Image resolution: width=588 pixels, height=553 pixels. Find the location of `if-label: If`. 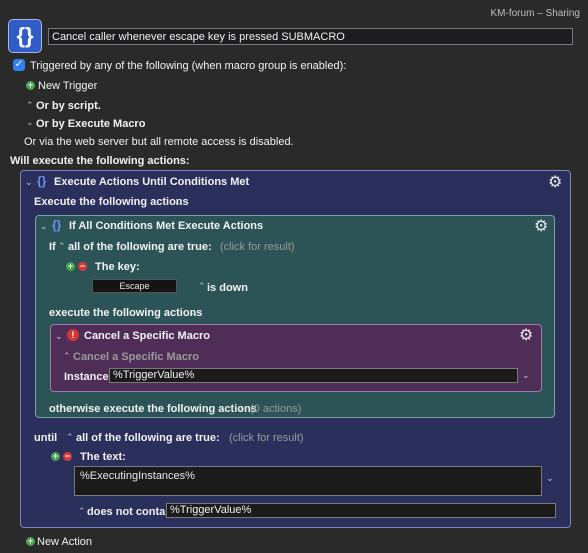

if-label: If is located at coordinates (52, 247).